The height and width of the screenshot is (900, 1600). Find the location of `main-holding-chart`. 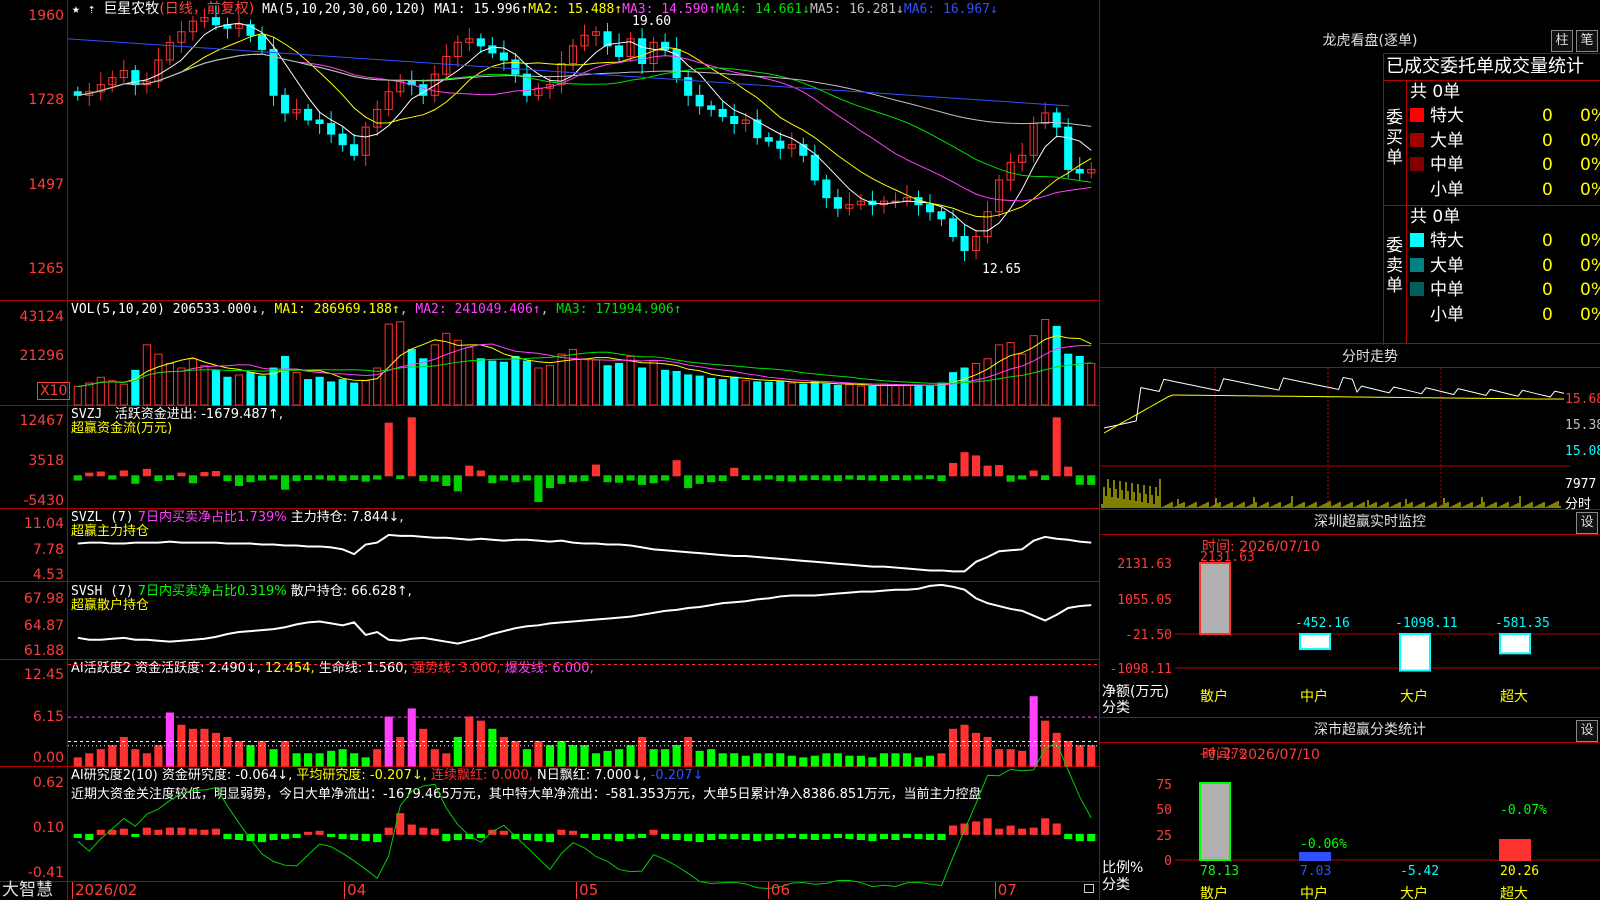

main-holding-chart is located at coordinates (583, 545).